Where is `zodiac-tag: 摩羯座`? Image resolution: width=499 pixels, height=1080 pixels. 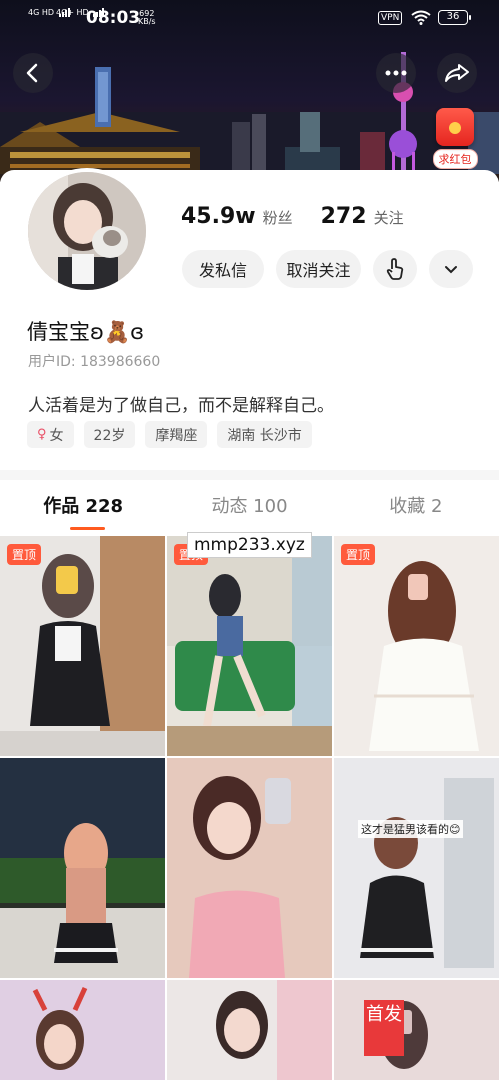 zodiac-tag: 摩羯座 is located at coordinates (176, 434).